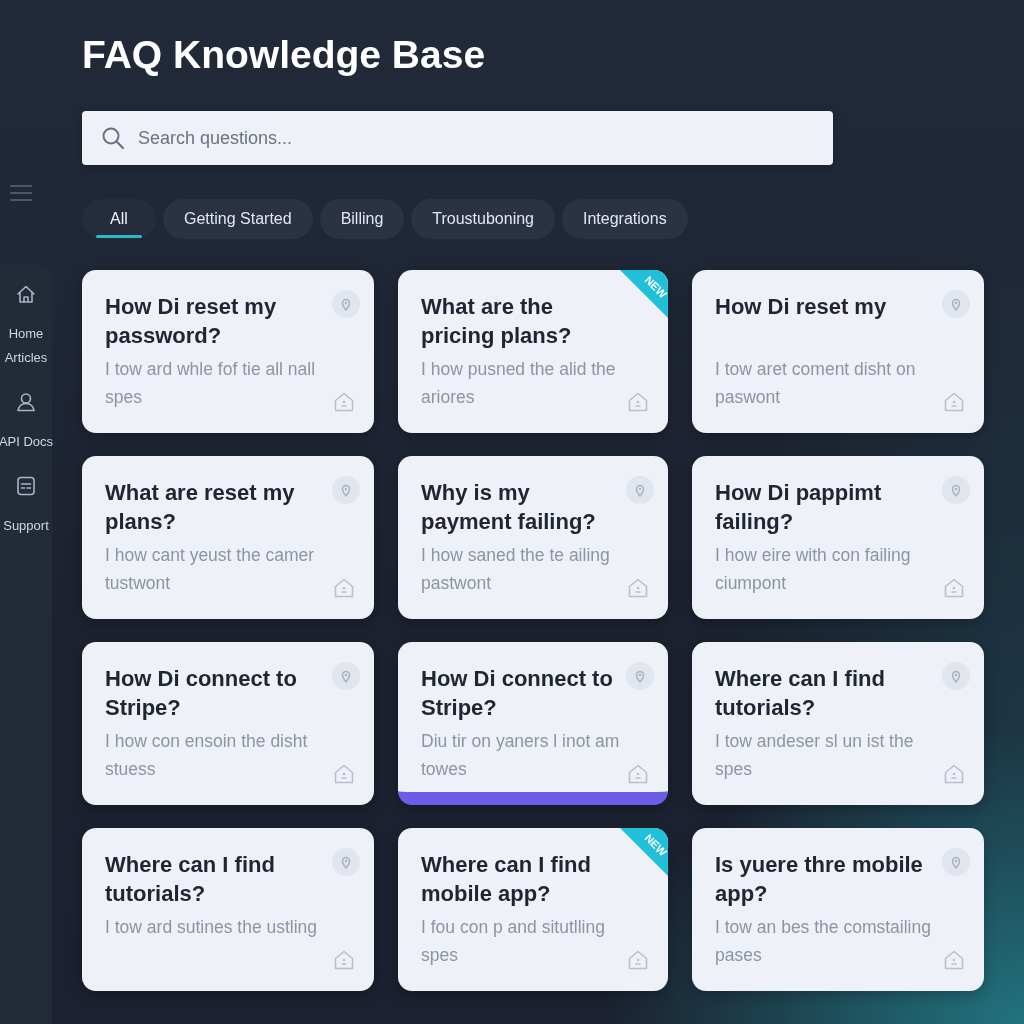 This screenshot has width=1024, height=1024. I want to click on faq-card: Why is my payment failing? I how saned the te ailing pastwont, so click(533, 537).